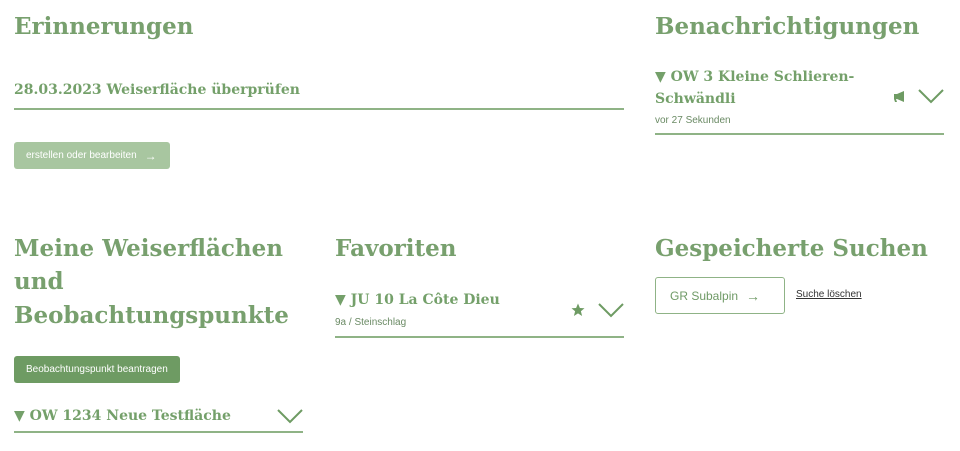 The width and height of the screenshot is (960, 451). I want to click on megaphone-icon, so click(900, 96).